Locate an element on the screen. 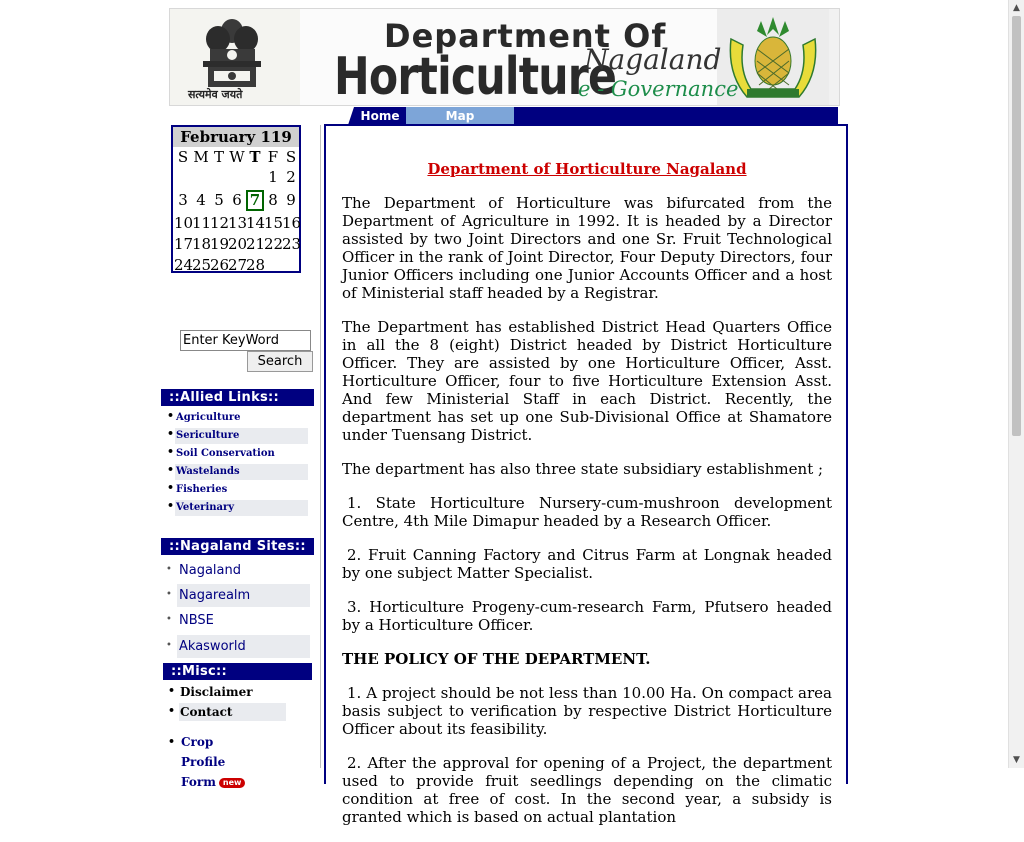 The height and width of the screenshot is (842, 1024). calendar-day: 3 is located at coordinates (183, 200).